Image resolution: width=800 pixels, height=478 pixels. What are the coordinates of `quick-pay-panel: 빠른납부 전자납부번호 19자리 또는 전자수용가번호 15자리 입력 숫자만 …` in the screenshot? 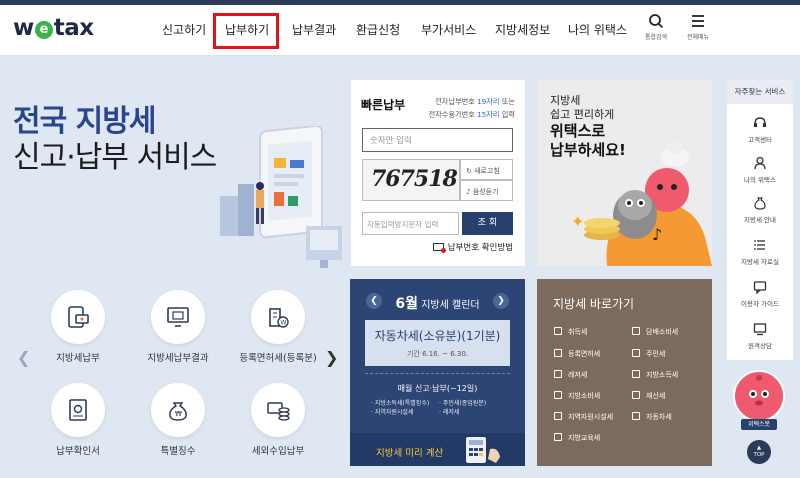 It's located at (438, 173).